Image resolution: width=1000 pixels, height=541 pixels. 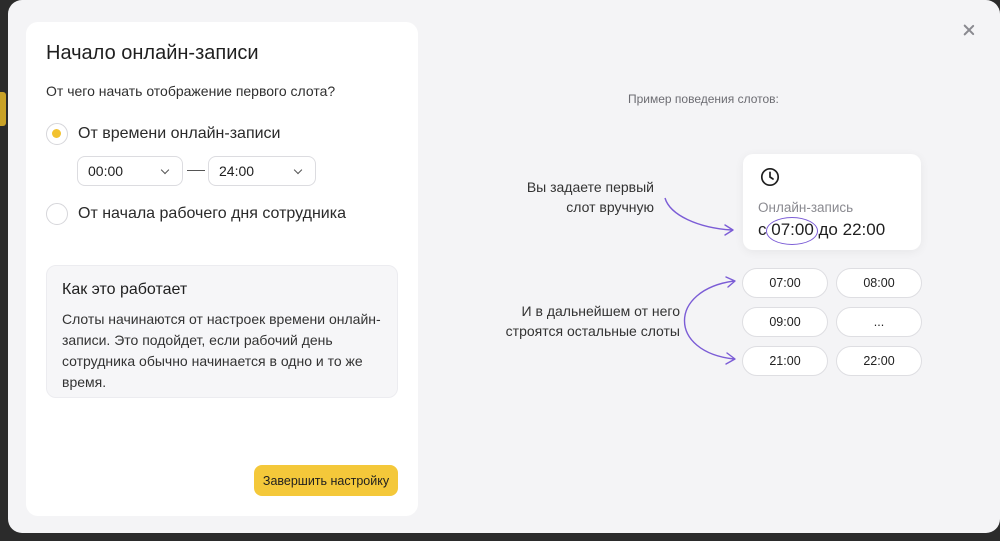 What do you see at coordinates (879, 283) in the screenshot?
I see `slot-button: 08:00` at bounding box center [879, 283].